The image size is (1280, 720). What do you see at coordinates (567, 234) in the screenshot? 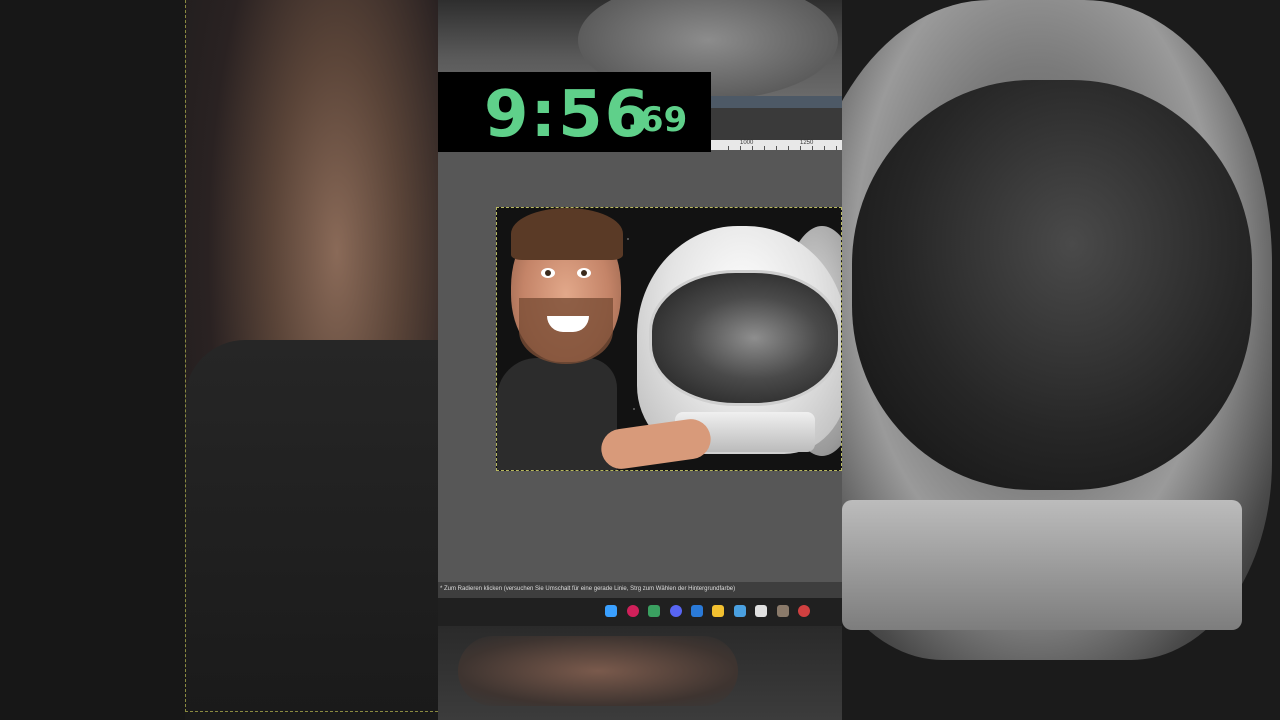
I see `person-hair` at bounding box center [567, 234].